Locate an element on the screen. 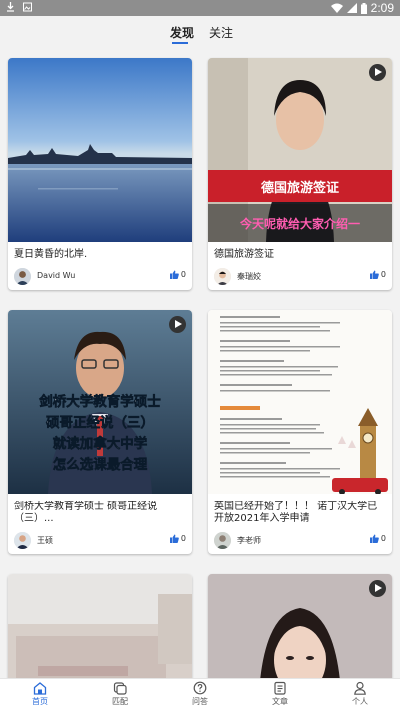  post-thumbnail: 德国旅游签证 今天呢就给大家介绍一 is located at coordinates (300, 150).